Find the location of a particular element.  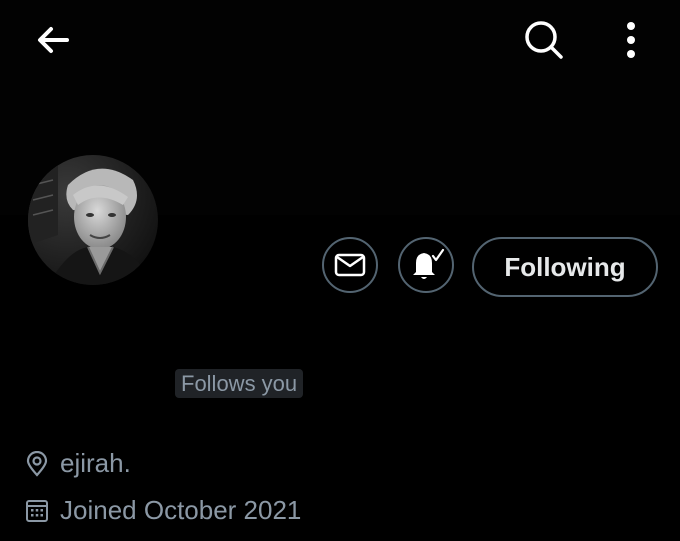

follows-you-label: Follows you is located at coordinates (239, 383).